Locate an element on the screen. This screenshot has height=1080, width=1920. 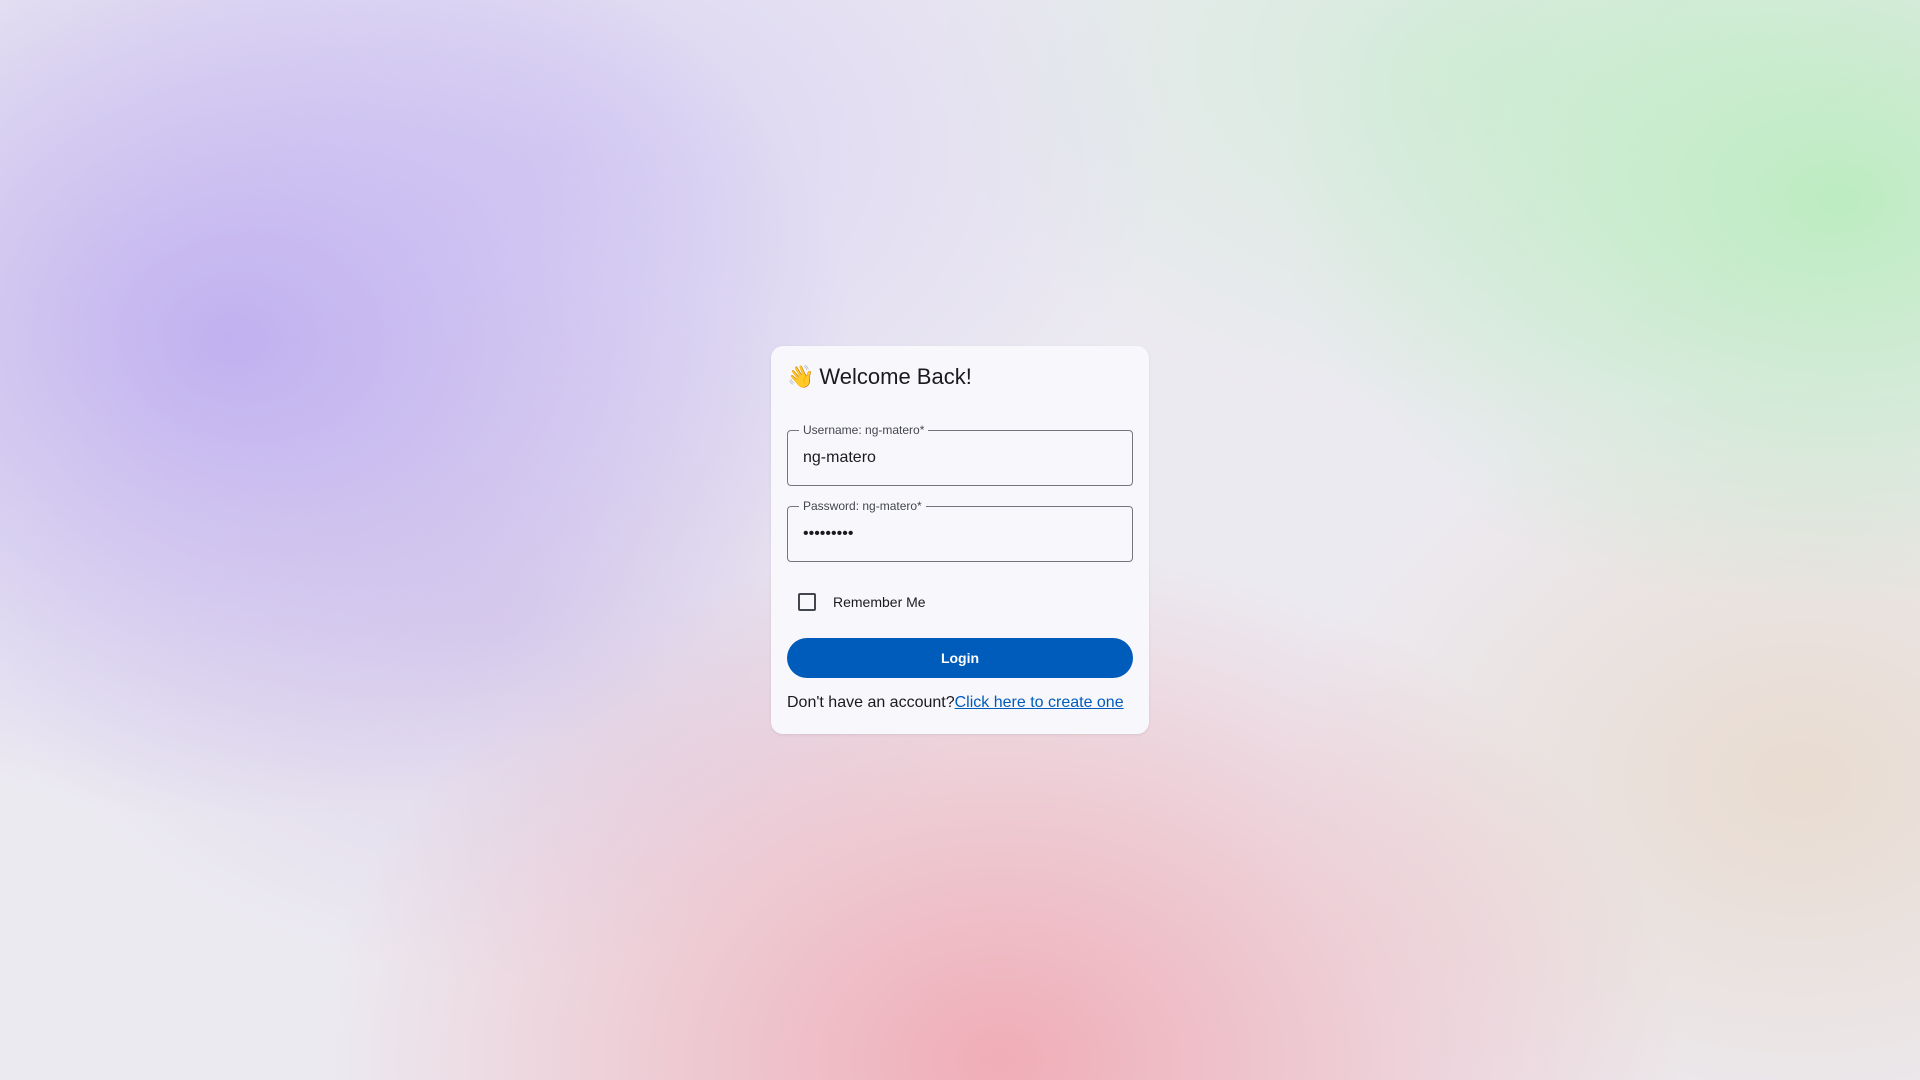
password-label: Password: ng-matero* is located at coordinates (862, 506).